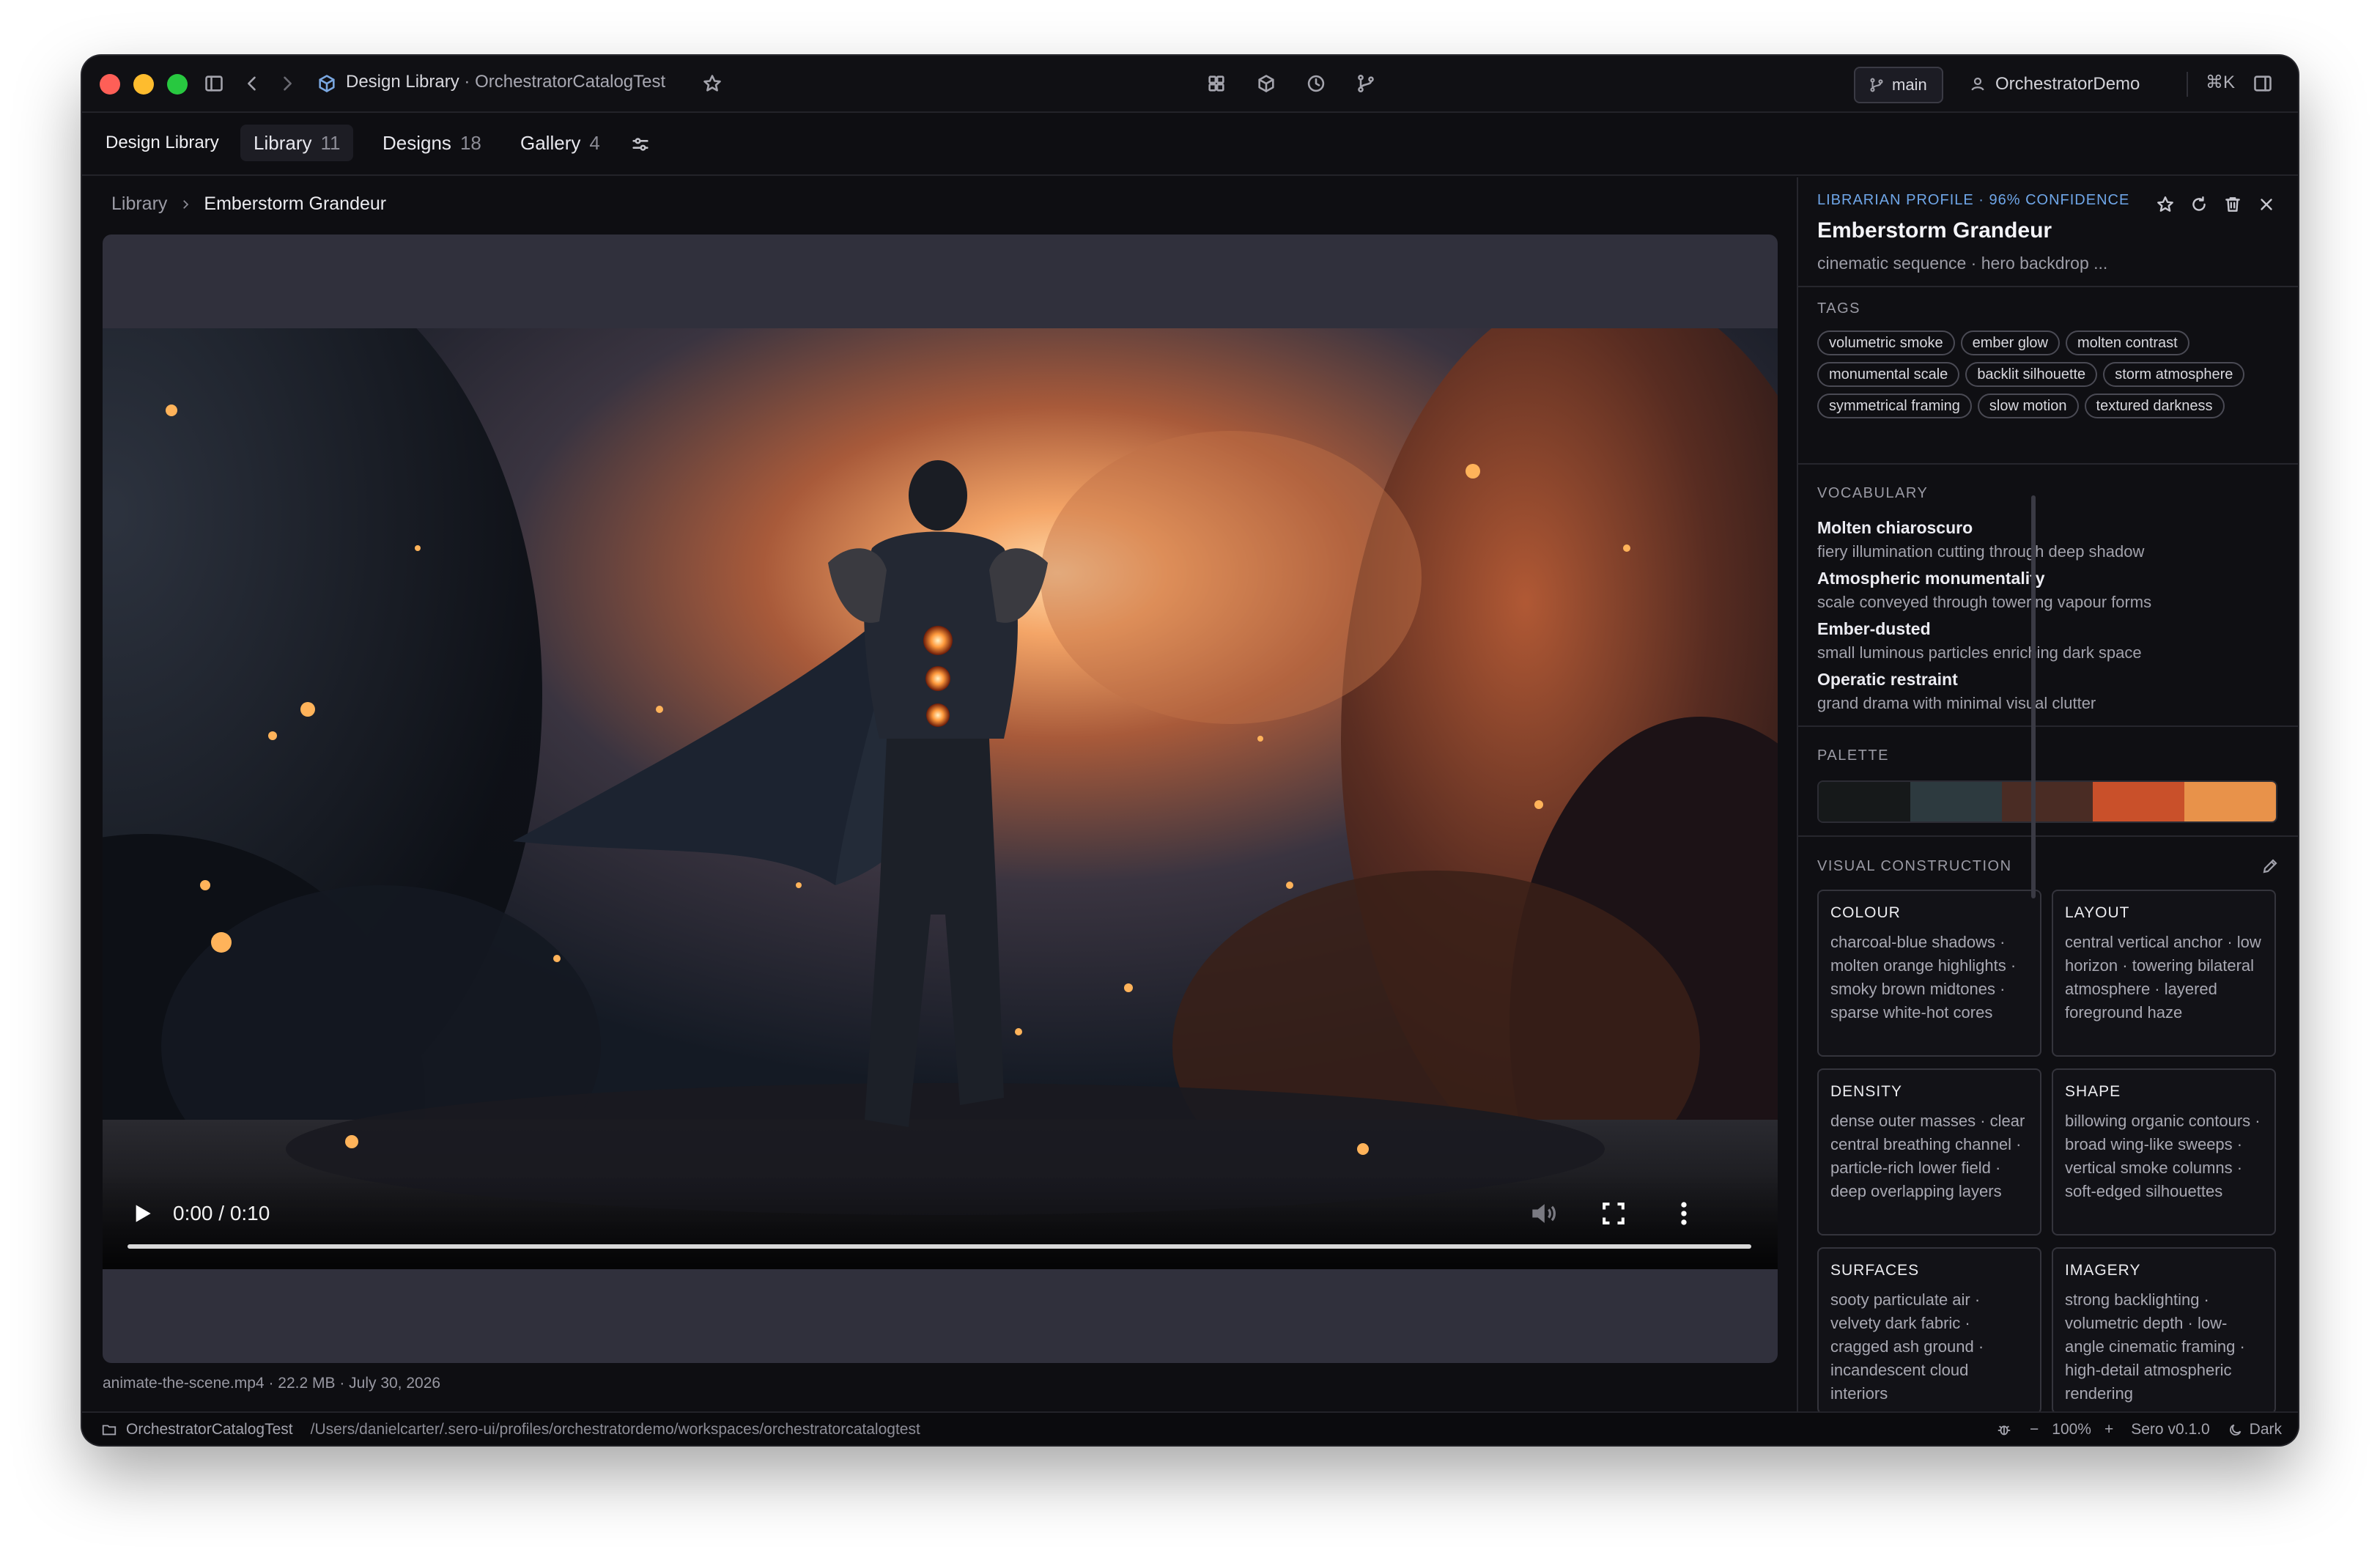 This screenshot has height=1555, width=2380. What do you see at coordinates (2103, 1270) in the screenshot?
I see `construction-card-title: IMAGERY` at bounding box center [2103, 1270].